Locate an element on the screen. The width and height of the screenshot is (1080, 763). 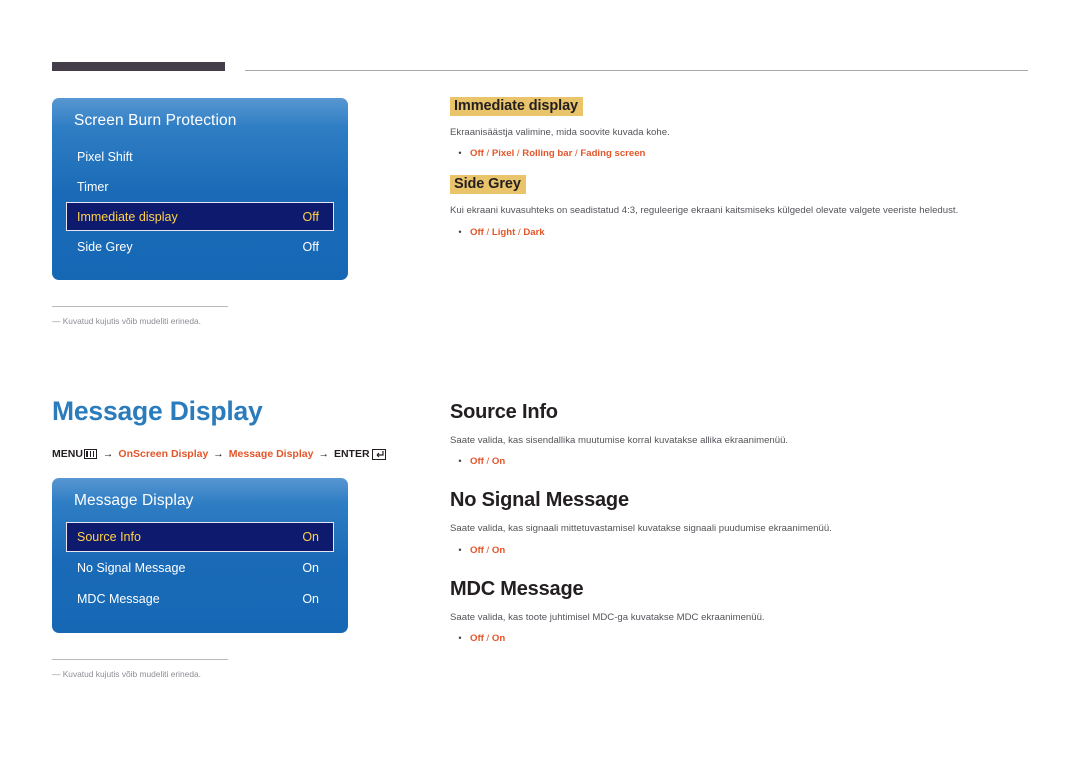
option-list: Off / Light / Dark is located at coordinates (507, 232).